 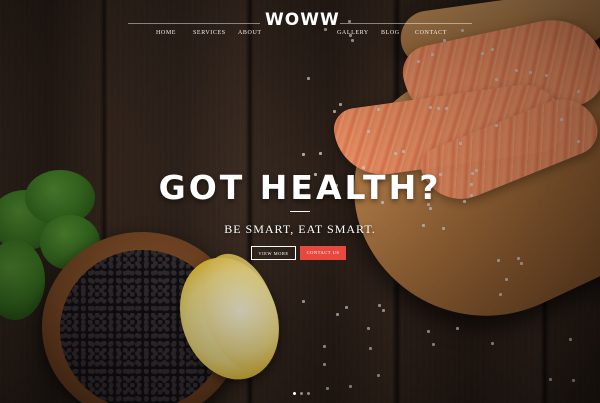 I want to click on contact-us-button: CONTACT US, so click(x=323, y=253).